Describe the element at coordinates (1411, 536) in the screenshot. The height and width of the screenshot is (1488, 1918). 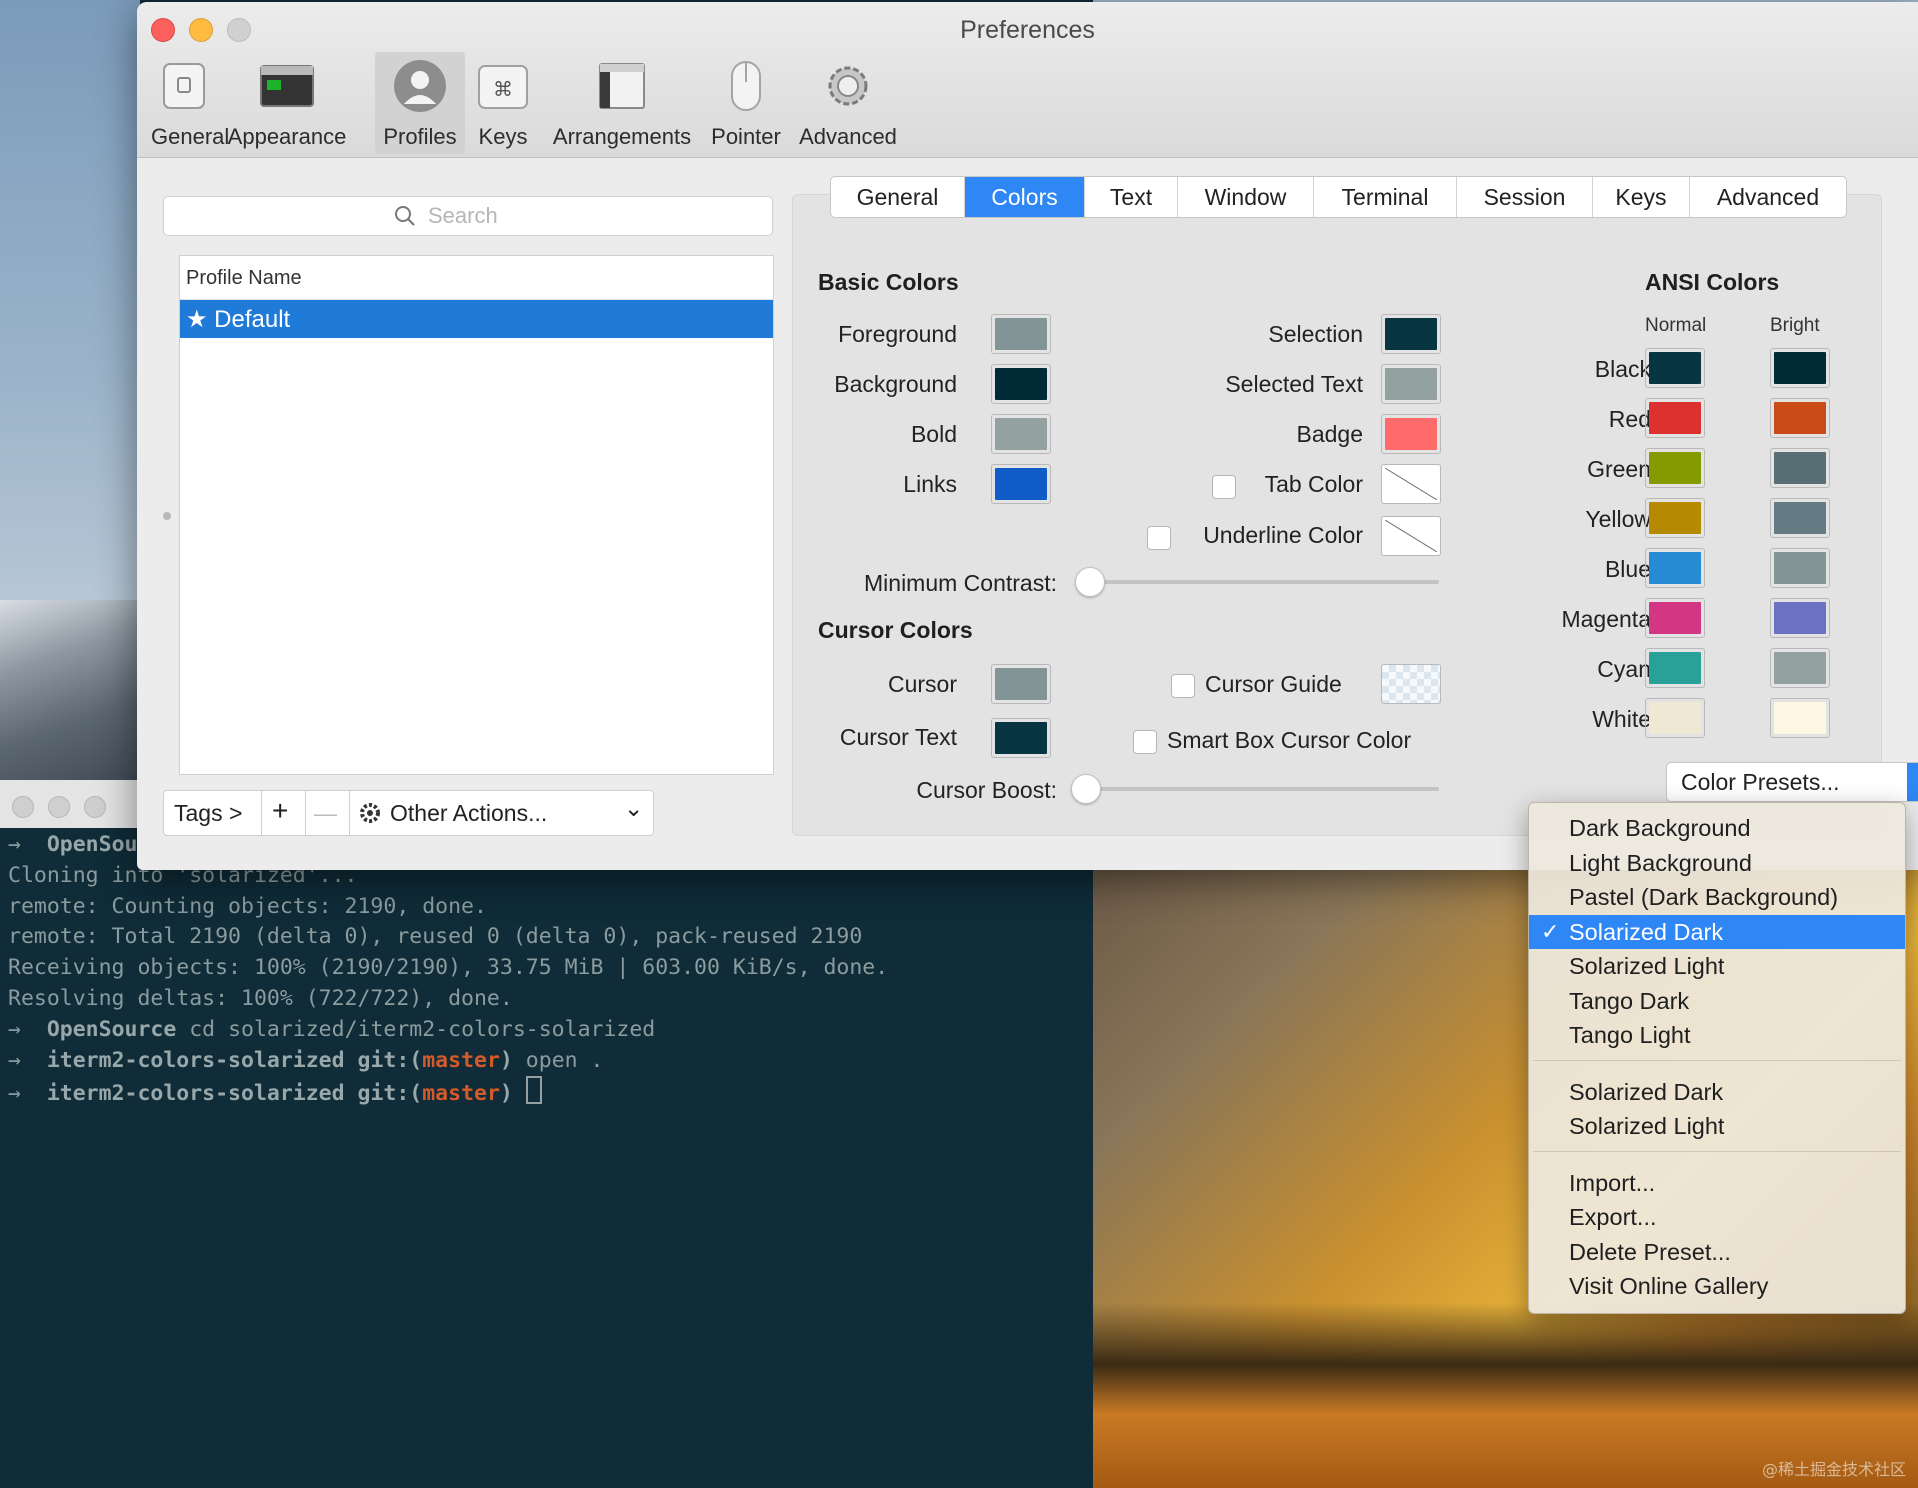
I see `underline-color-well` at that location.